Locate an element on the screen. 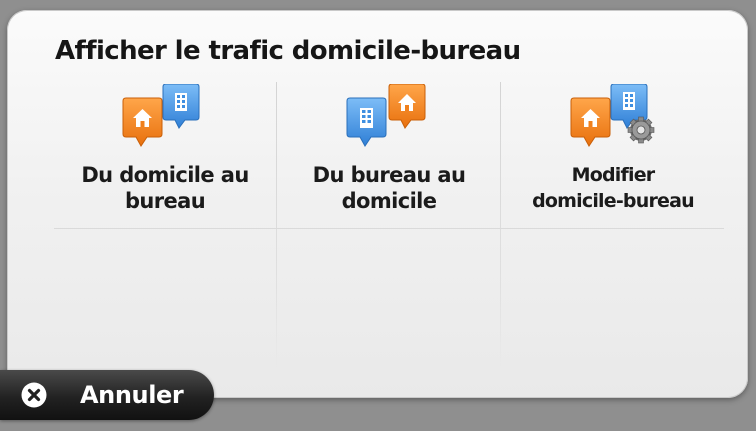 The image size is (756, 431). option-label: Modifier domicile-bureau is located at coordinates (613, 188).